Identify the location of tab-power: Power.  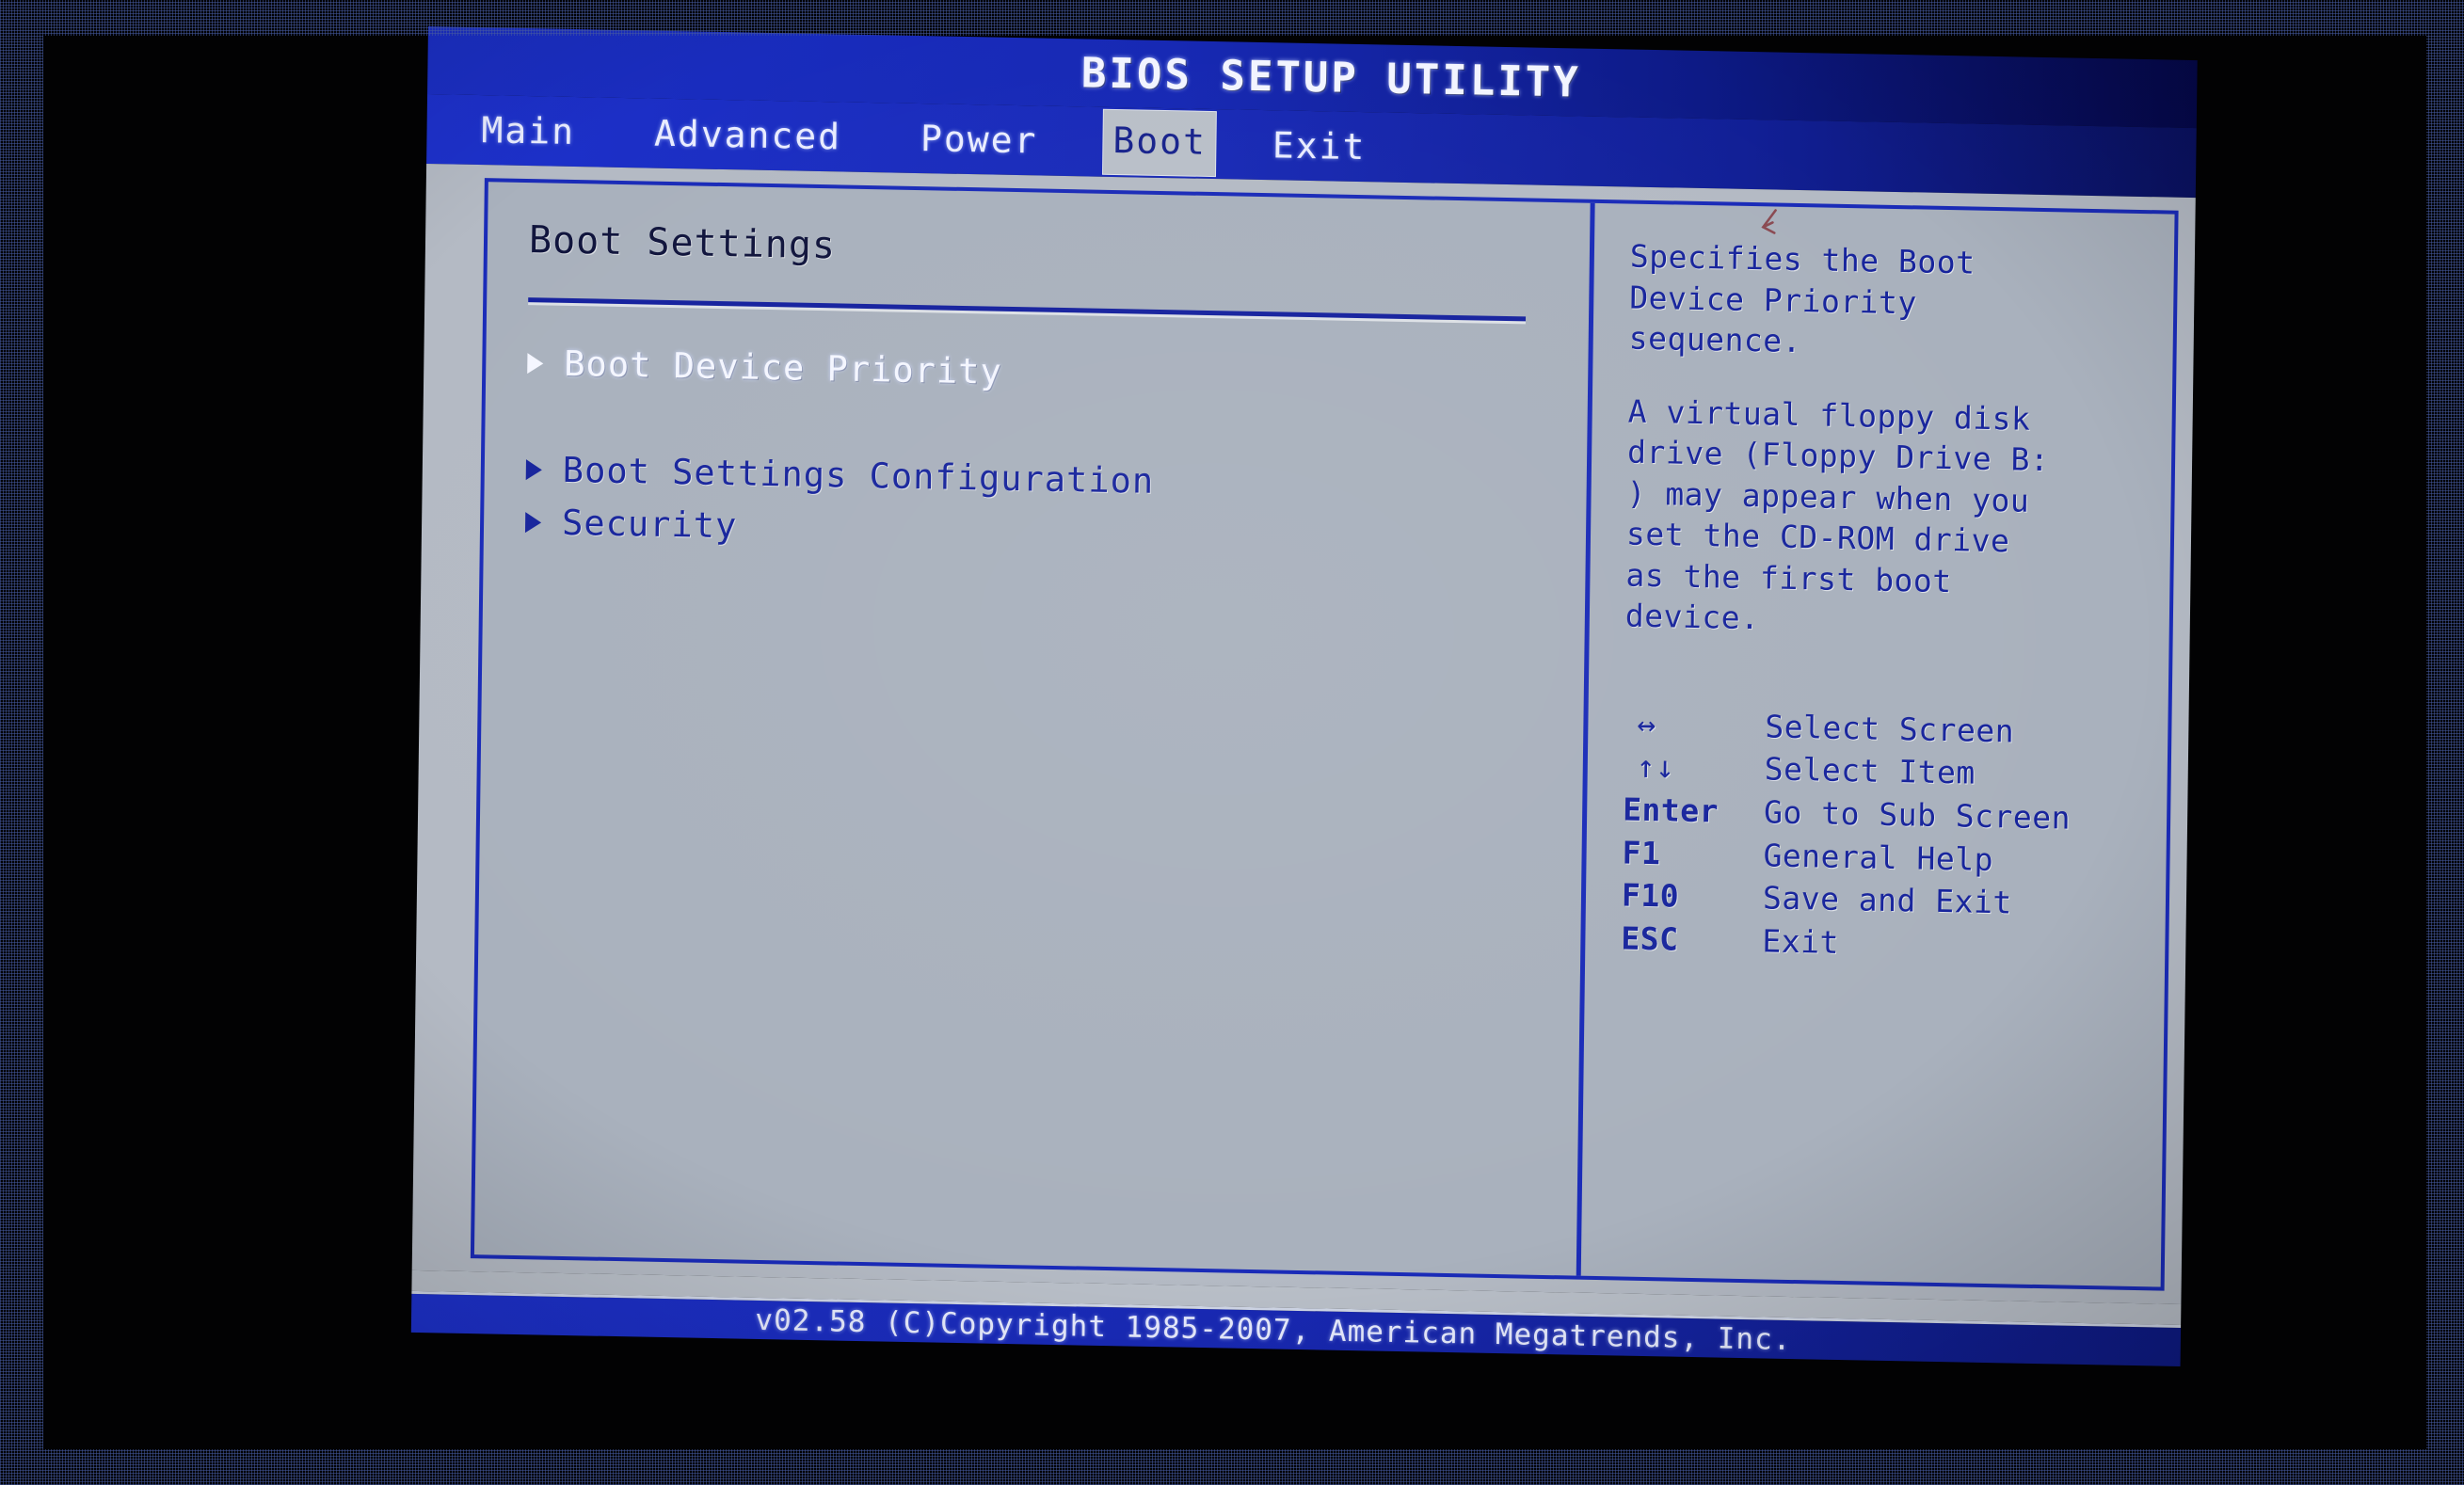
(979, 140).